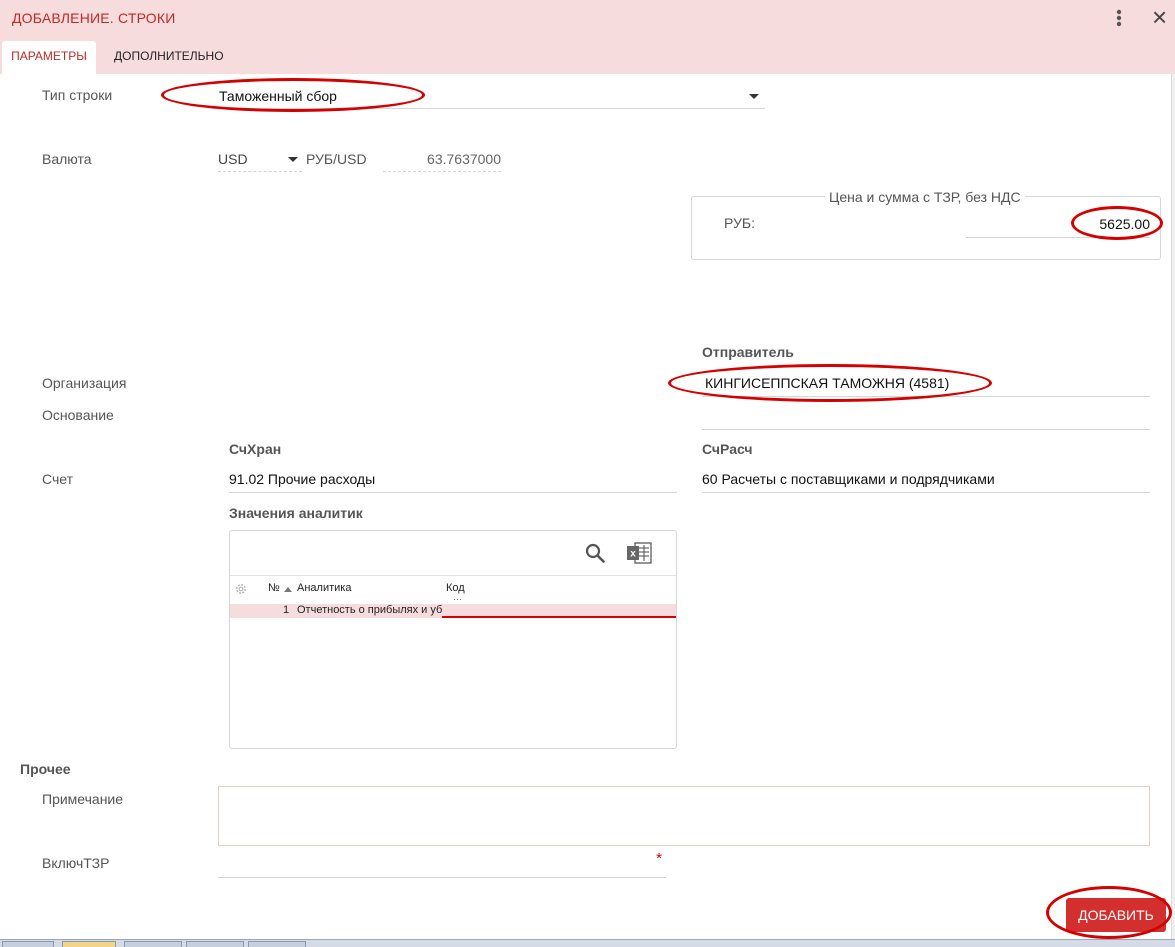  Describe the element at coordinates (278, 96) in the screenshot. I see `row-type-value: Таможенный сбор` at that location.